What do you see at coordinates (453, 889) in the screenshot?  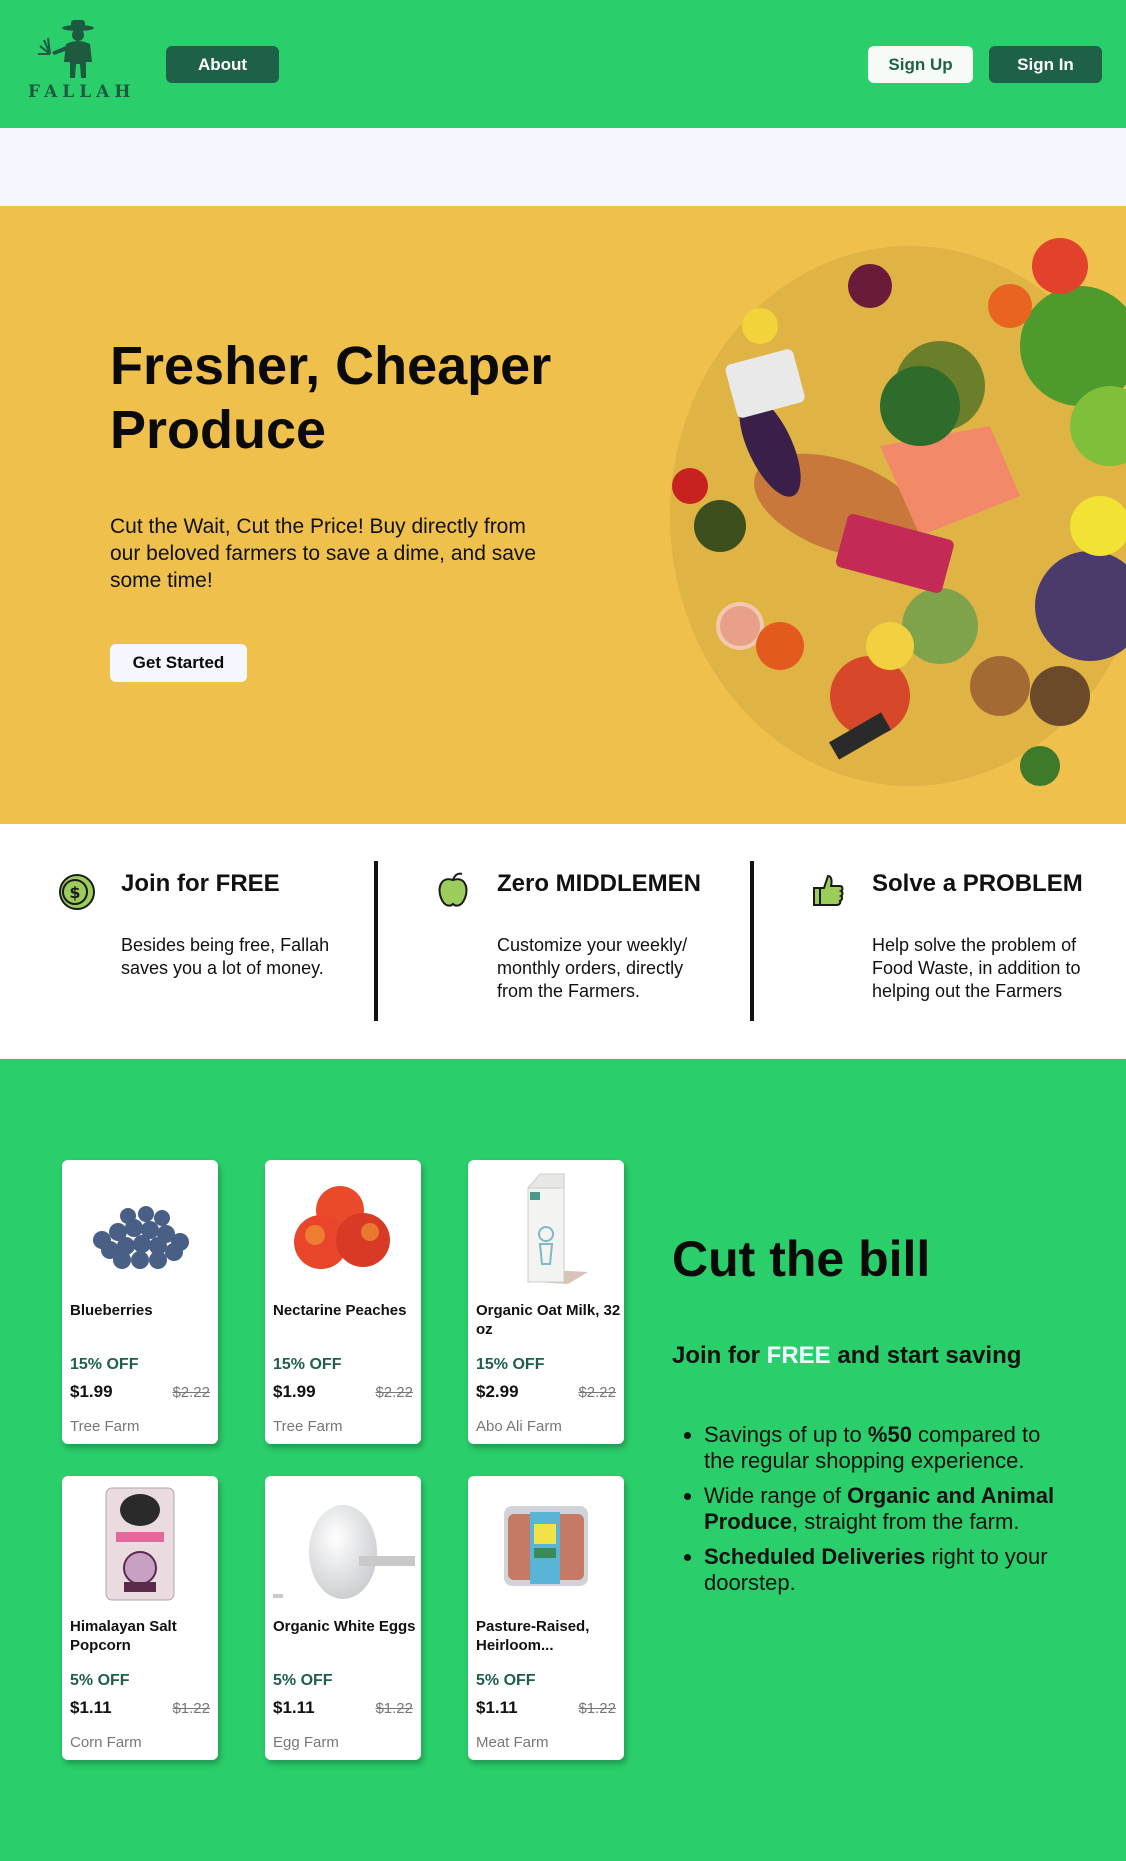 I see `apple-icon` at bounding box center [453, 889].